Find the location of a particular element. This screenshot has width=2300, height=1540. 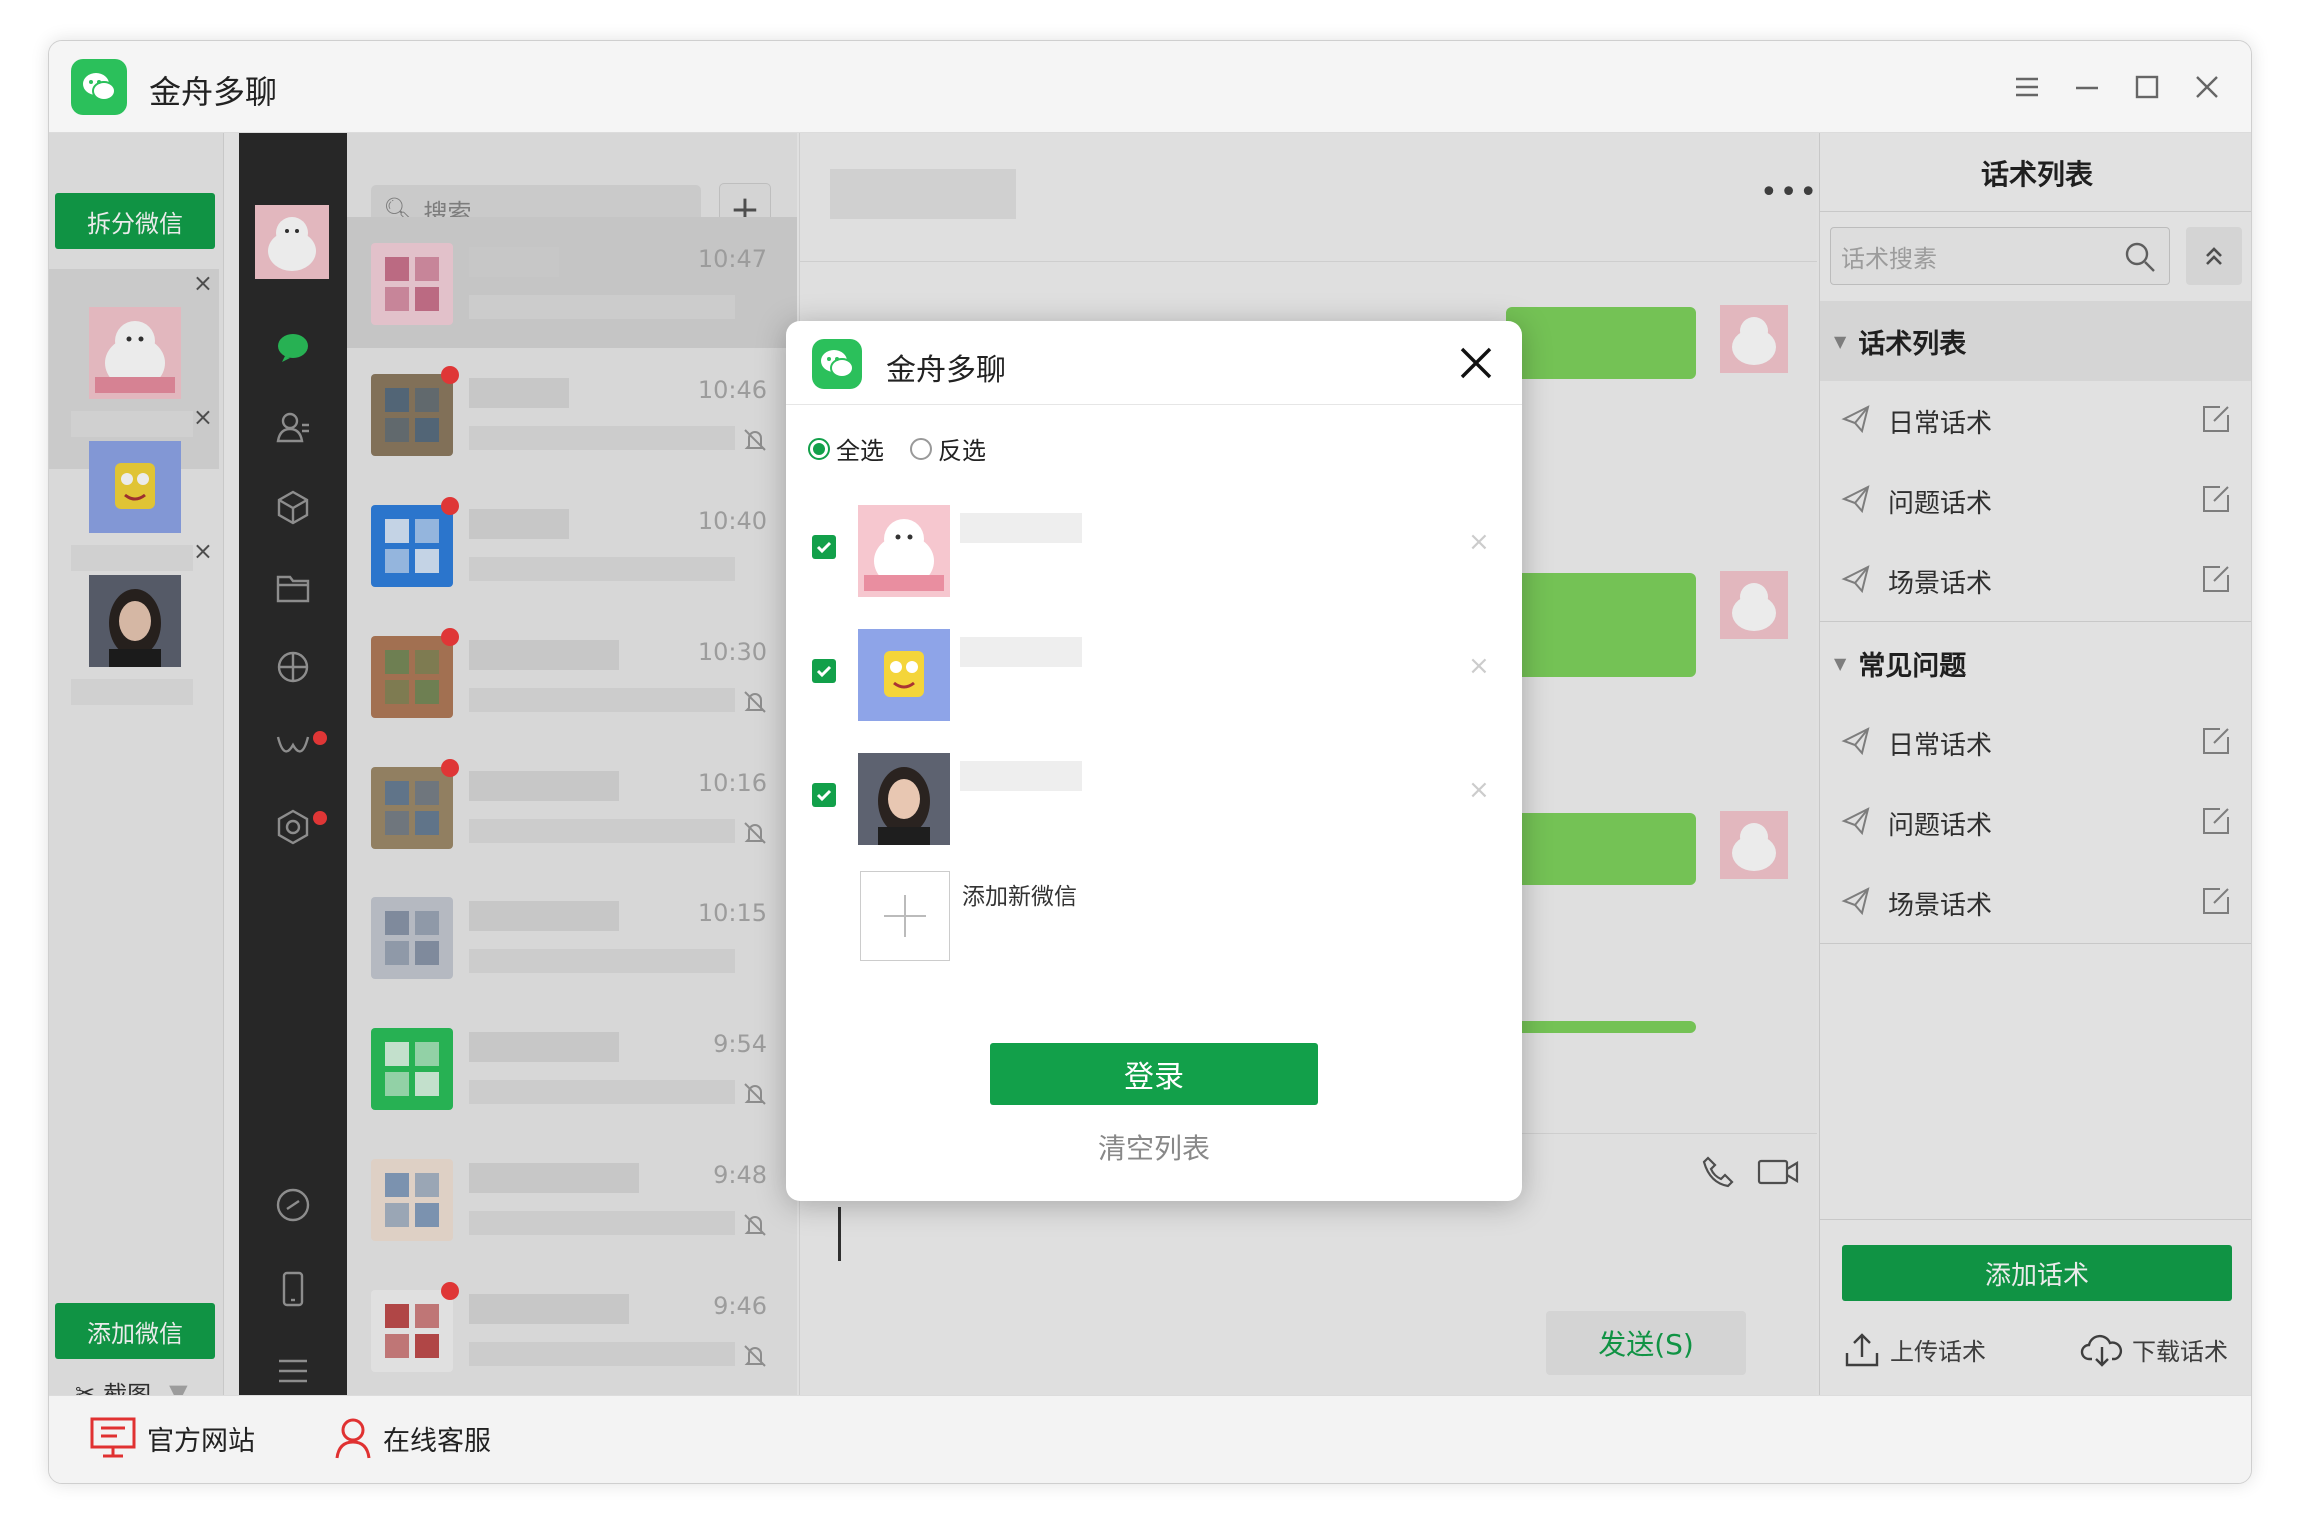

dialog-title: 金舟多聊 is located at coordinates (946, 370).